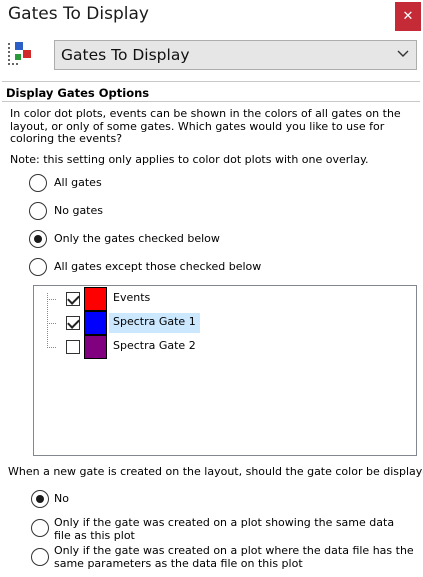 The height and width of the screenshot is (577, 423). I want to click on close-button: ✕, so click(408, 16).